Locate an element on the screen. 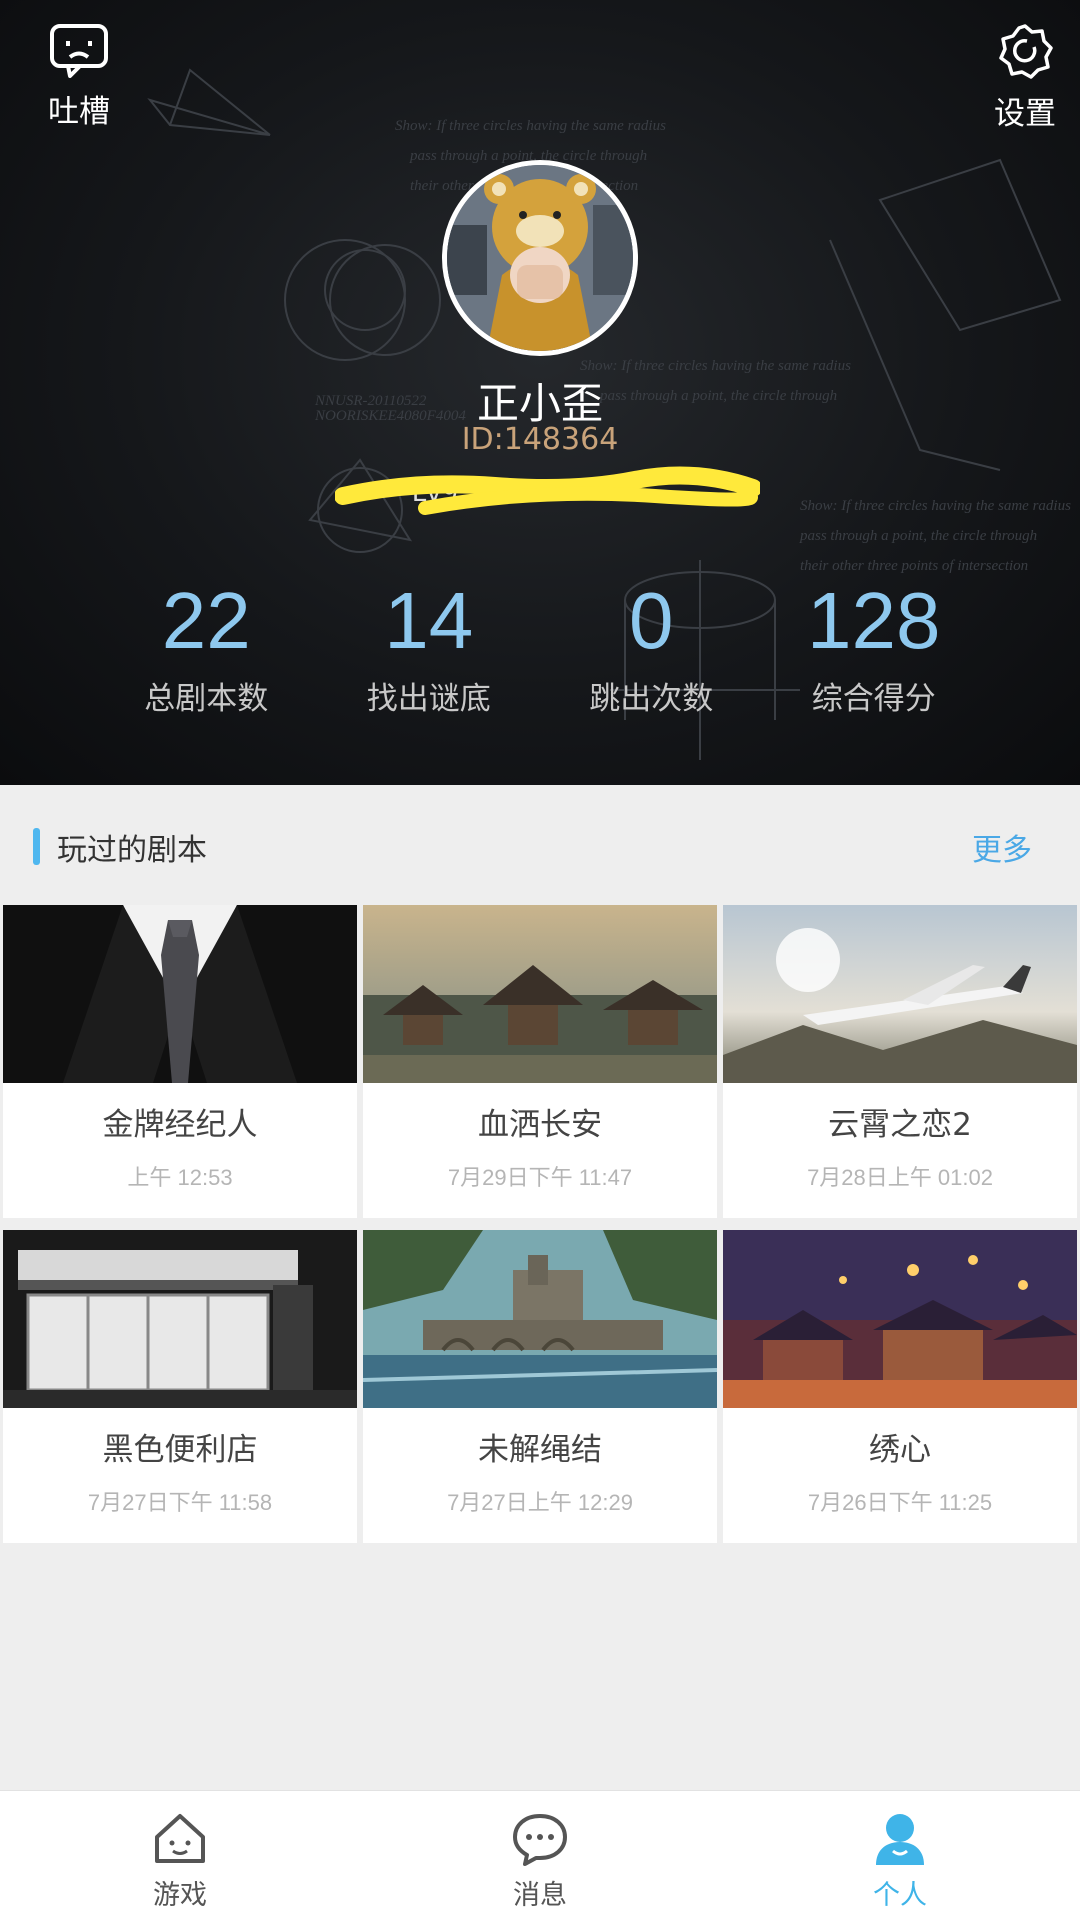  played-scripts-header: 玩过的剧本 更多 is located at coordinates (540, 845).